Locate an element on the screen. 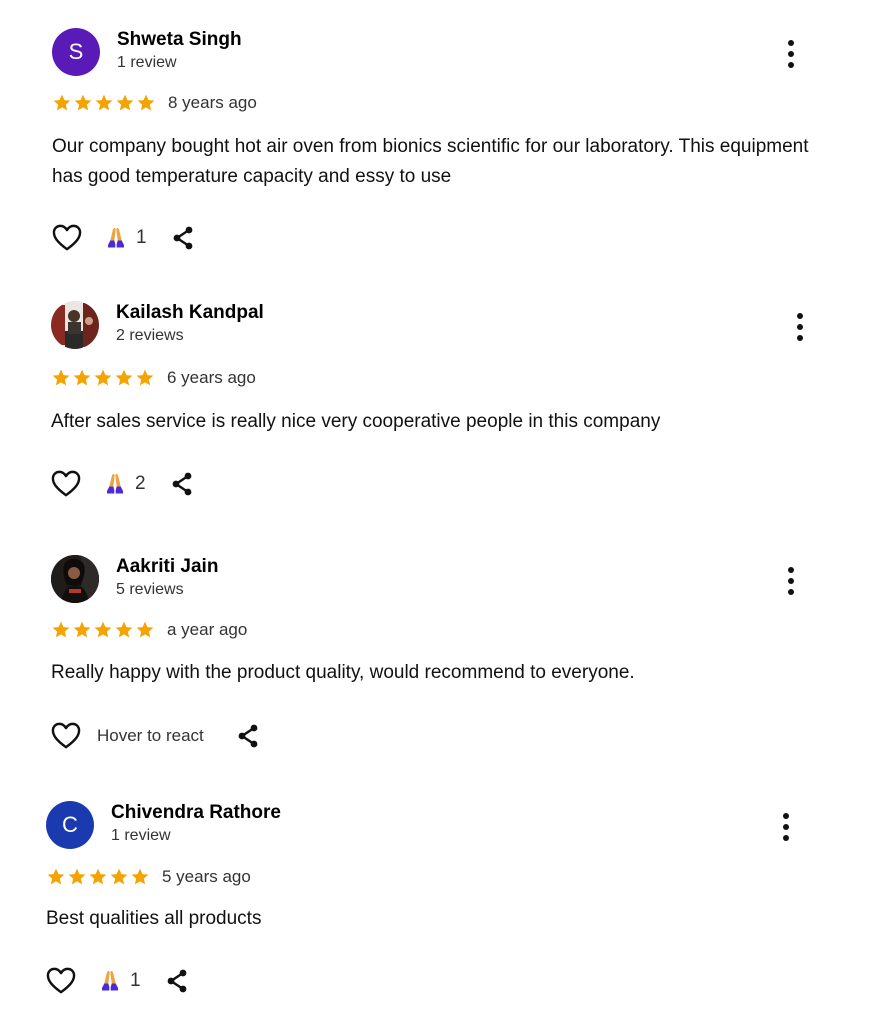 This screenshot has width=869, height=1024. reviewer-name: Kailash Kandpal is located at coordinates (190, 313).